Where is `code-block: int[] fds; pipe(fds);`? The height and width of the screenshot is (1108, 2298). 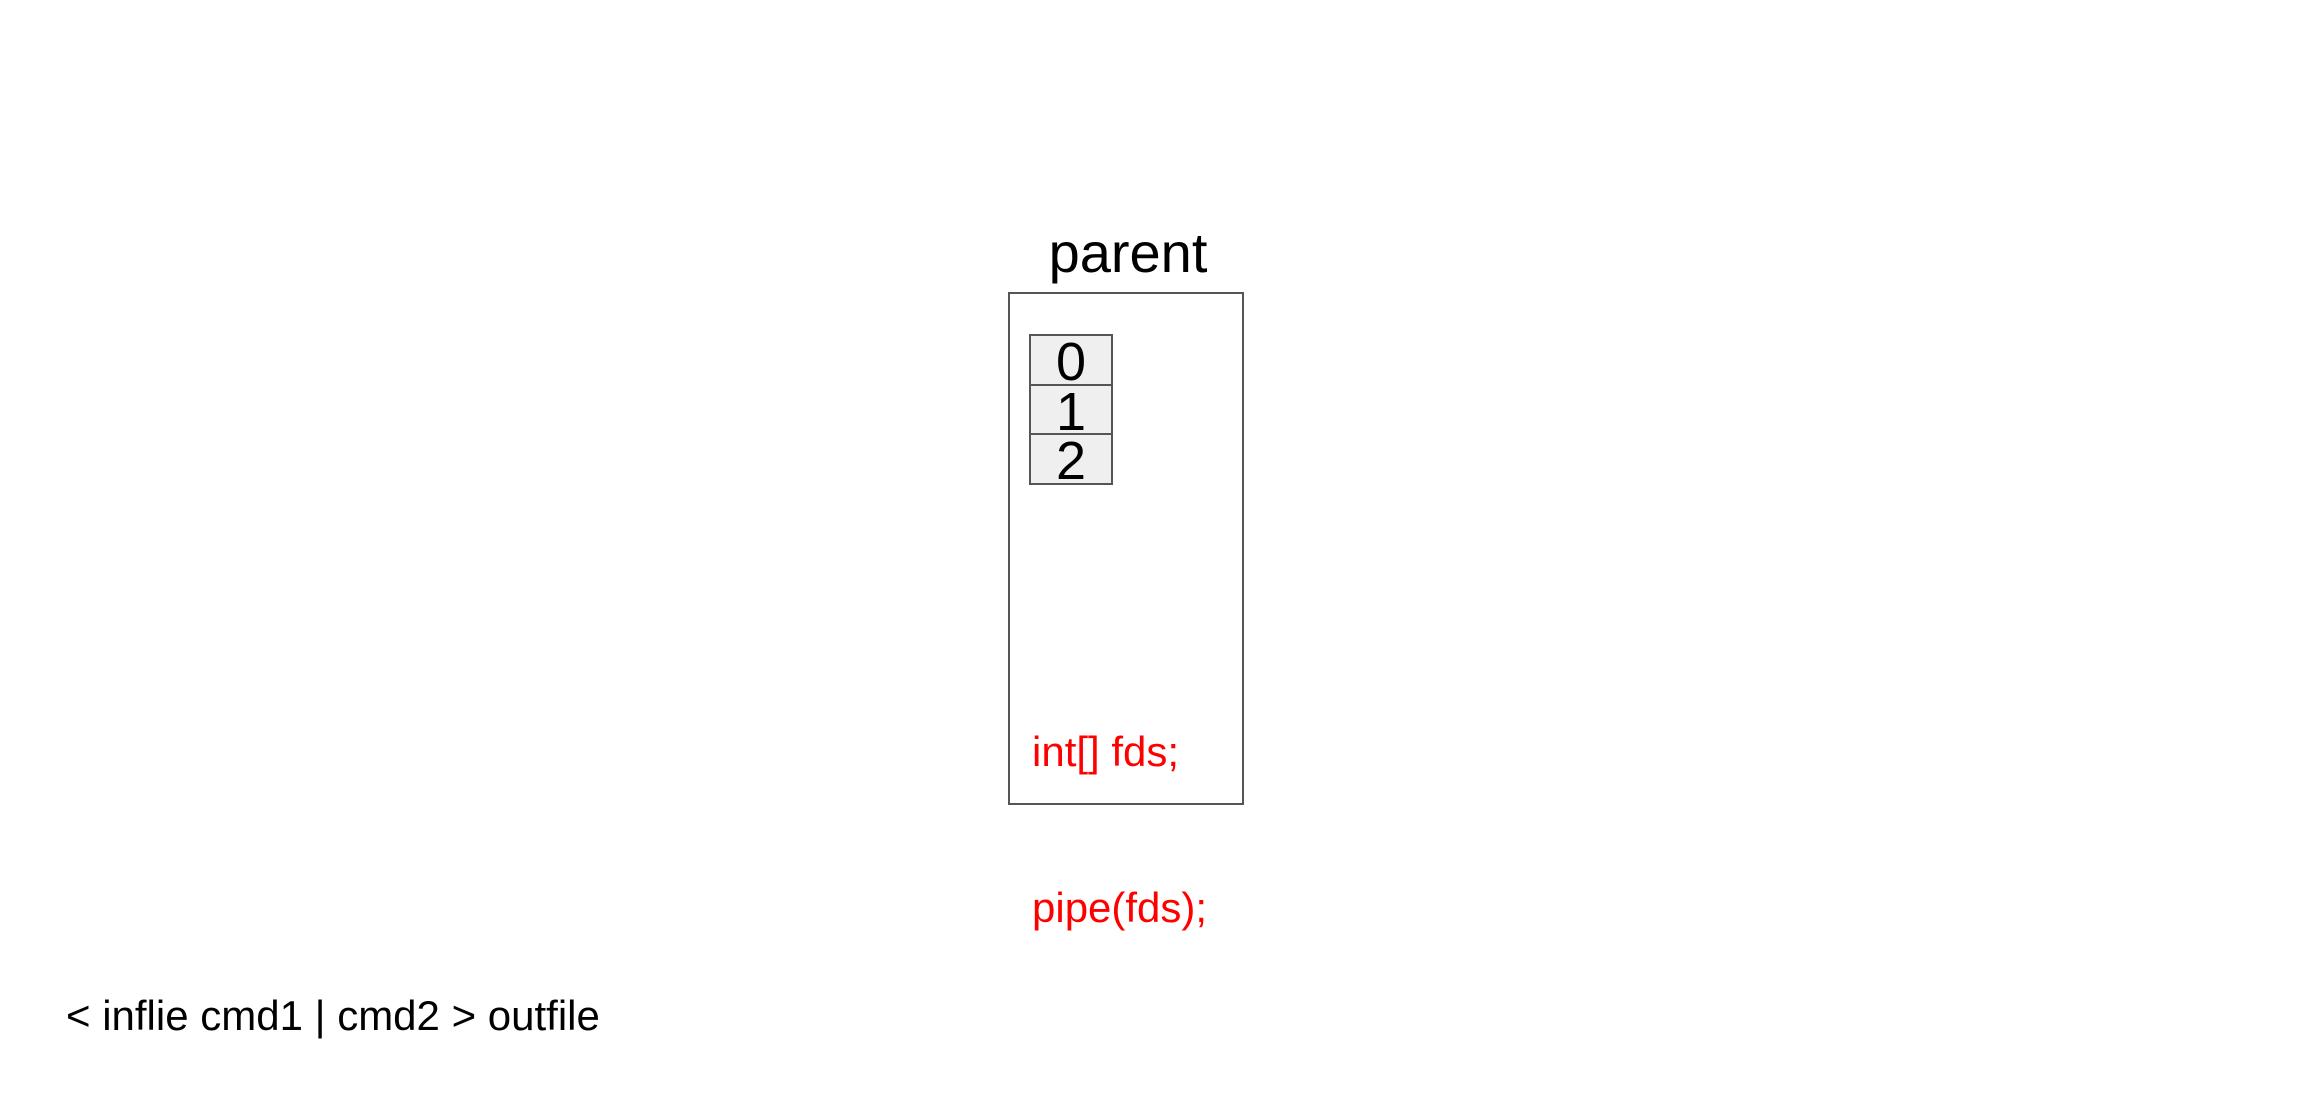 code-block: int[] fds; pipe(fds); is located at coordinates (1119, 804).